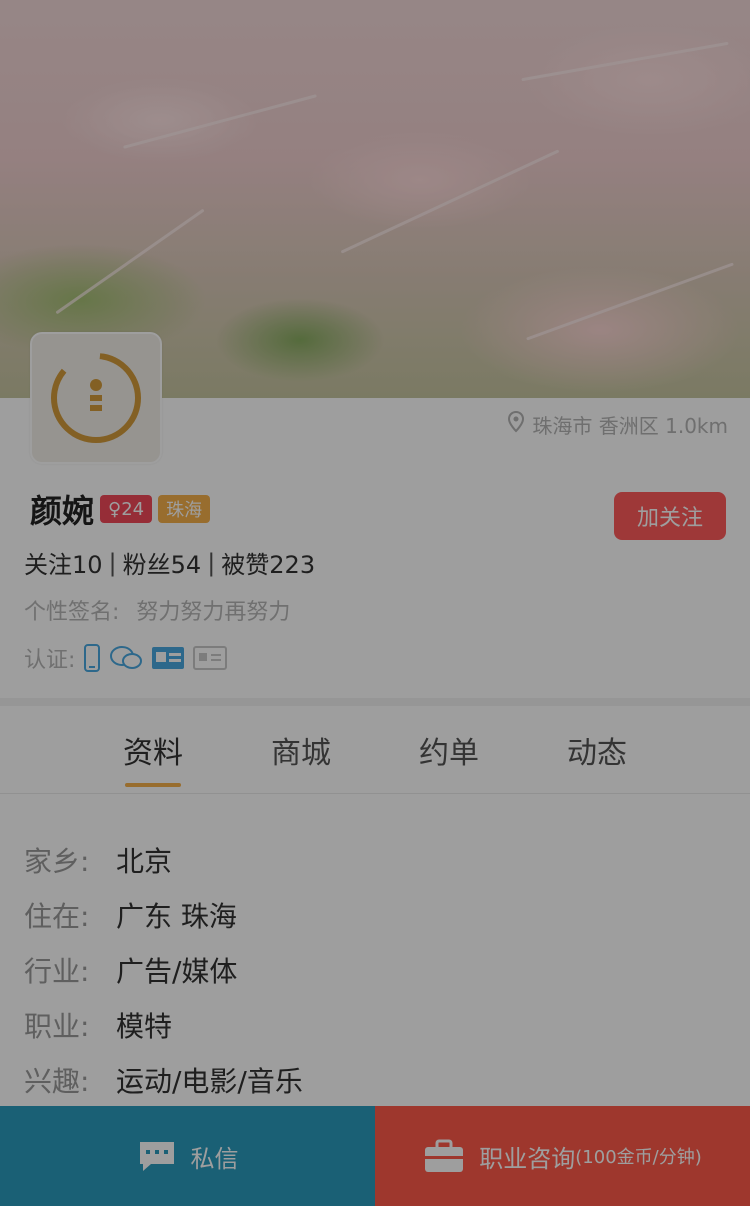  I want to click on info-key: 兴趣:, so click(57, 1081).